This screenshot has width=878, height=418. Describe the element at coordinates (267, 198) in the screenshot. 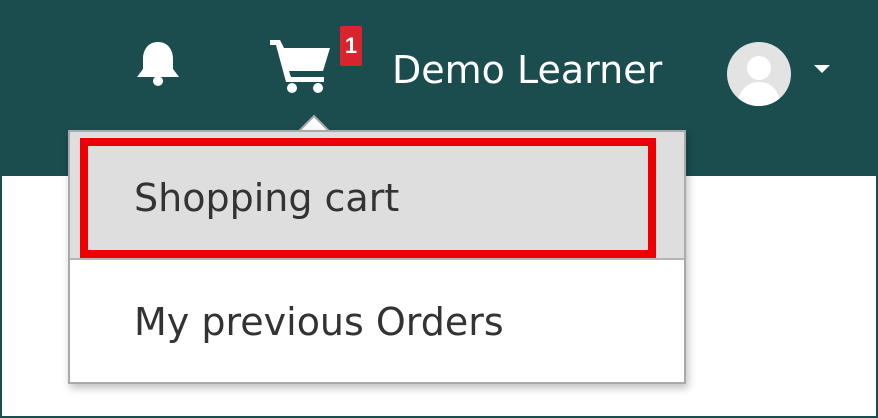

I see `menu-item-label: Shopping cart` at that location.